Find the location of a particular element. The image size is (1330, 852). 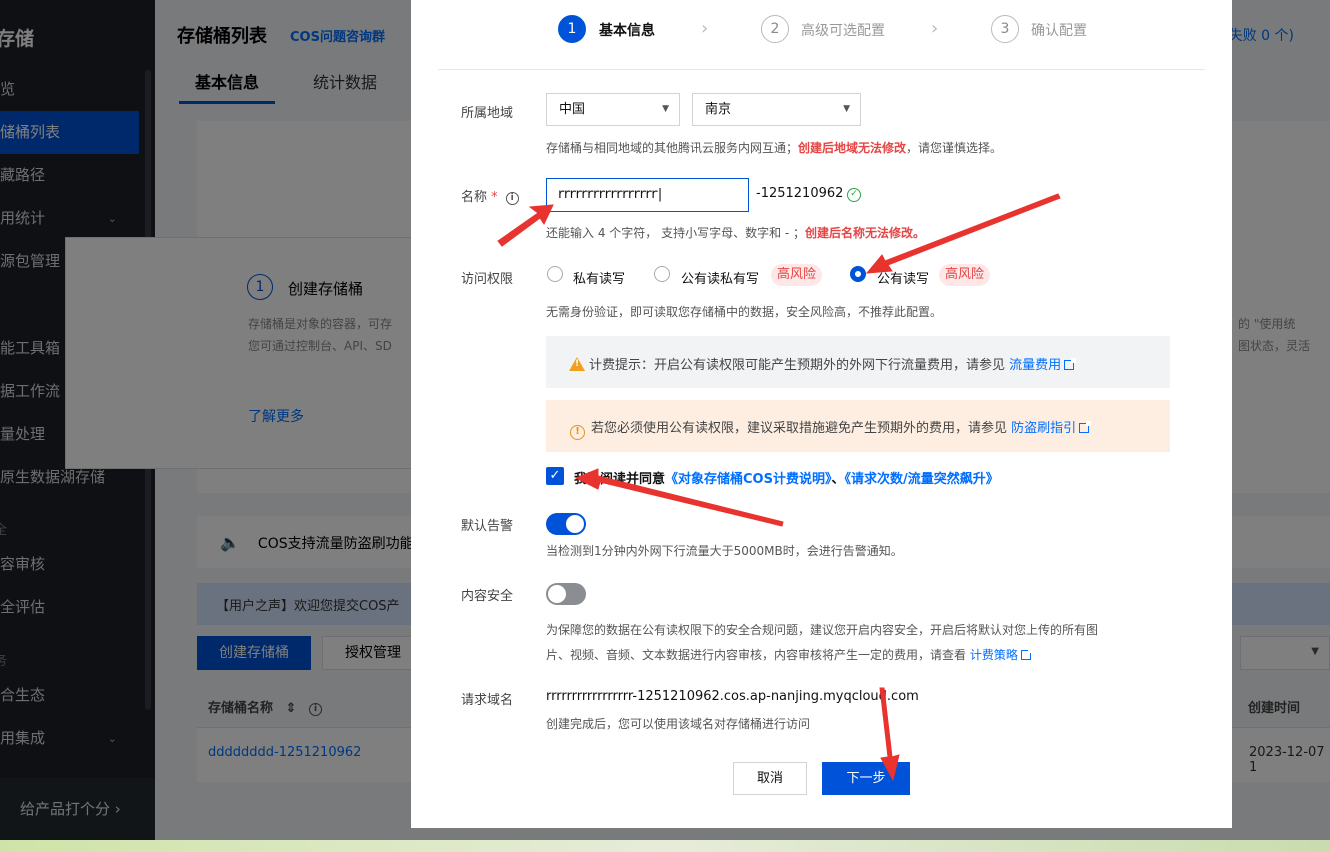

bucket-name-input: rrrrrrrrrrrrrrrrr| is located at coordinates (647, 195).